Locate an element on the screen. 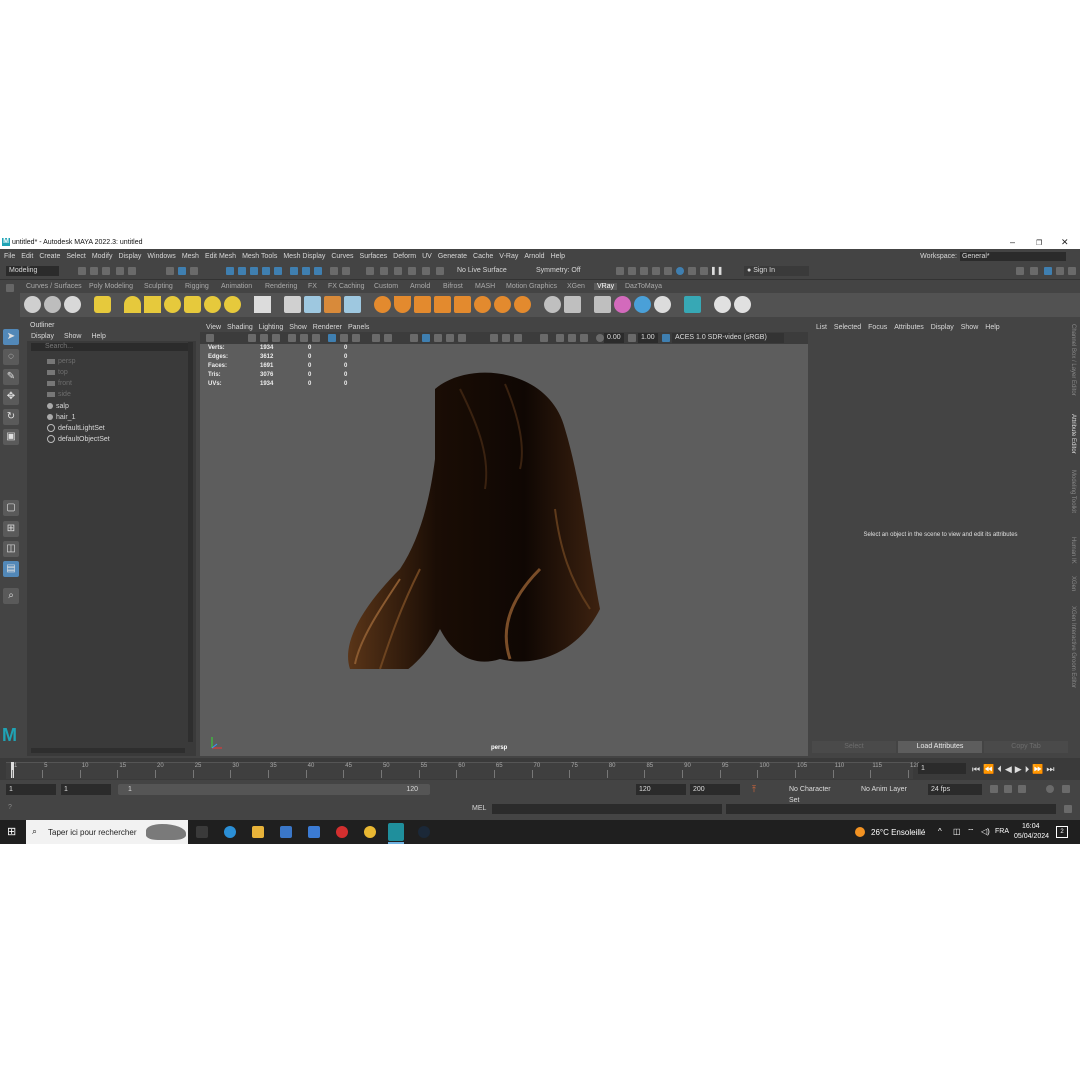  lasso-tool-icon: ◌ is located at coordinates (11, 357).